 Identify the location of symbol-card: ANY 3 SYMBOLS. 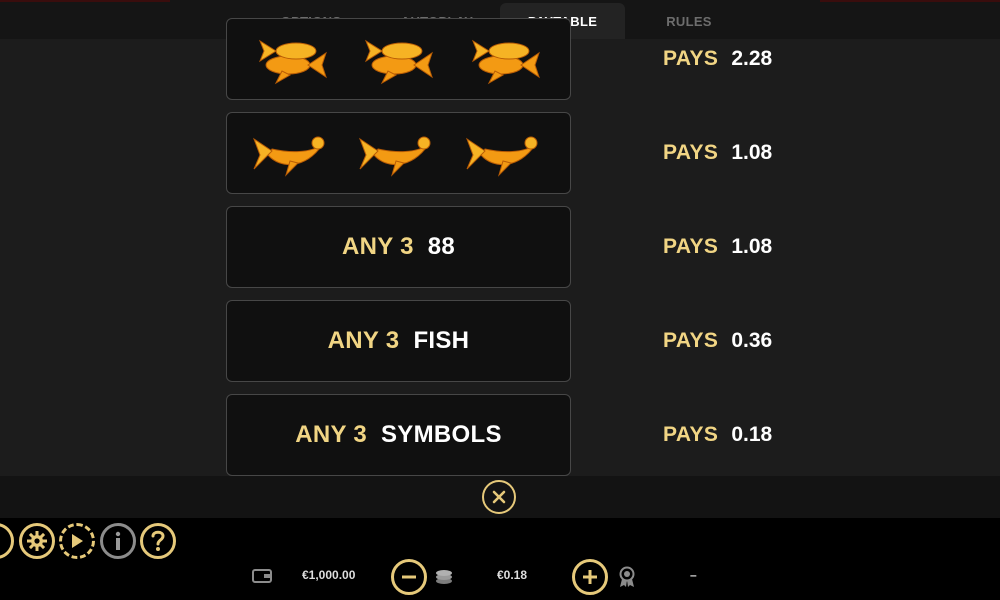
(398, 435).